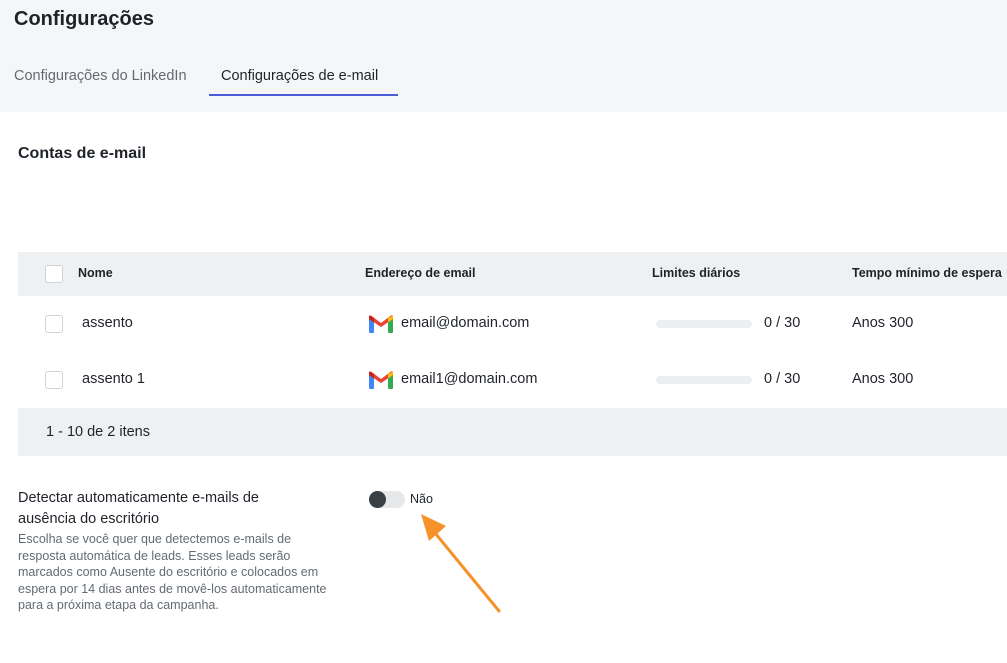 This screenshot has width=1007, height=663. What do you see at coordinates (377, 499) in the screenshot?
I see `toggle-knob` at bounding box center [377, 499].